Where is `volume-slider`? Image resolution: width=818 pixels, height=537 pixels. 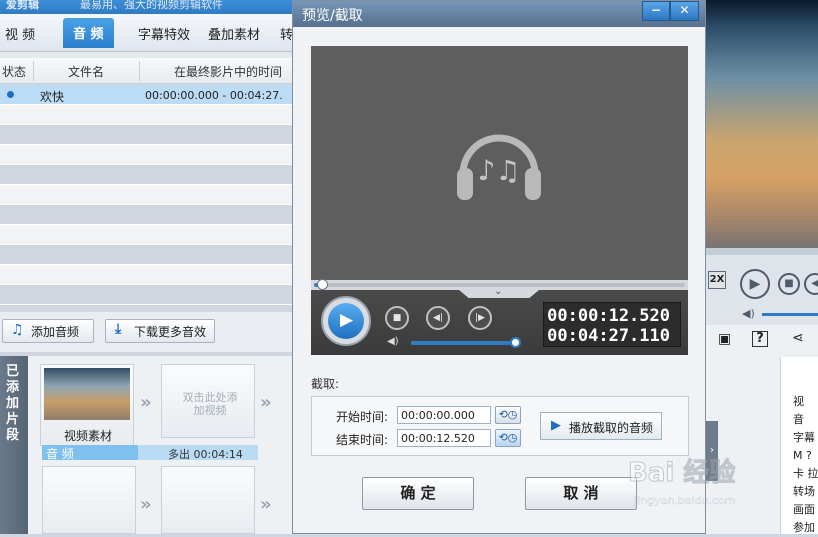 volume-slider is located at coordinates (790, 314).